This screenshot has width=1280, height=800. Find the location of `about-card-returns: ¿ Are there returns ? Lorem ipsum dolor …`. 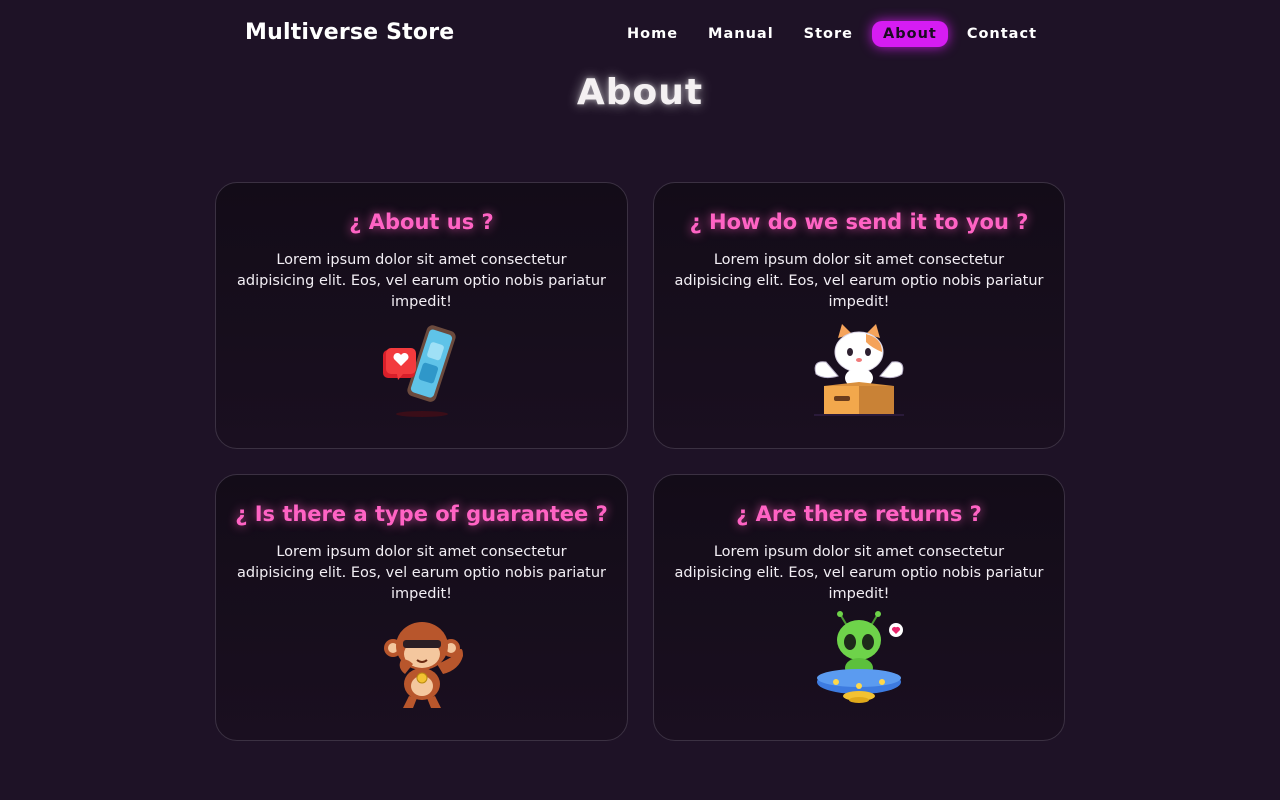

about-card-returns: ¿ Are there returns ? Lorem ipsum dolor … is located at coordinates (859, 607).